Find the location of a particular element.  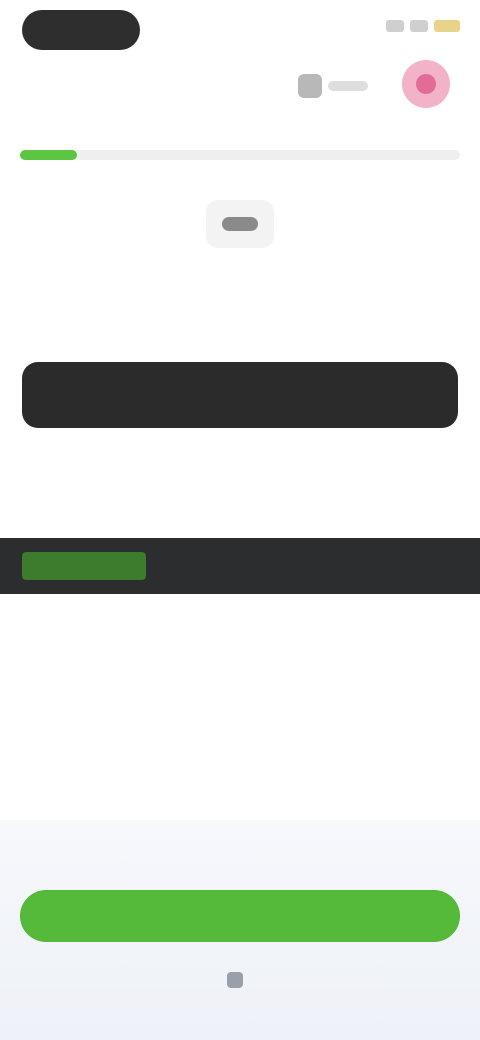

header is located at coordinates (240, 88).